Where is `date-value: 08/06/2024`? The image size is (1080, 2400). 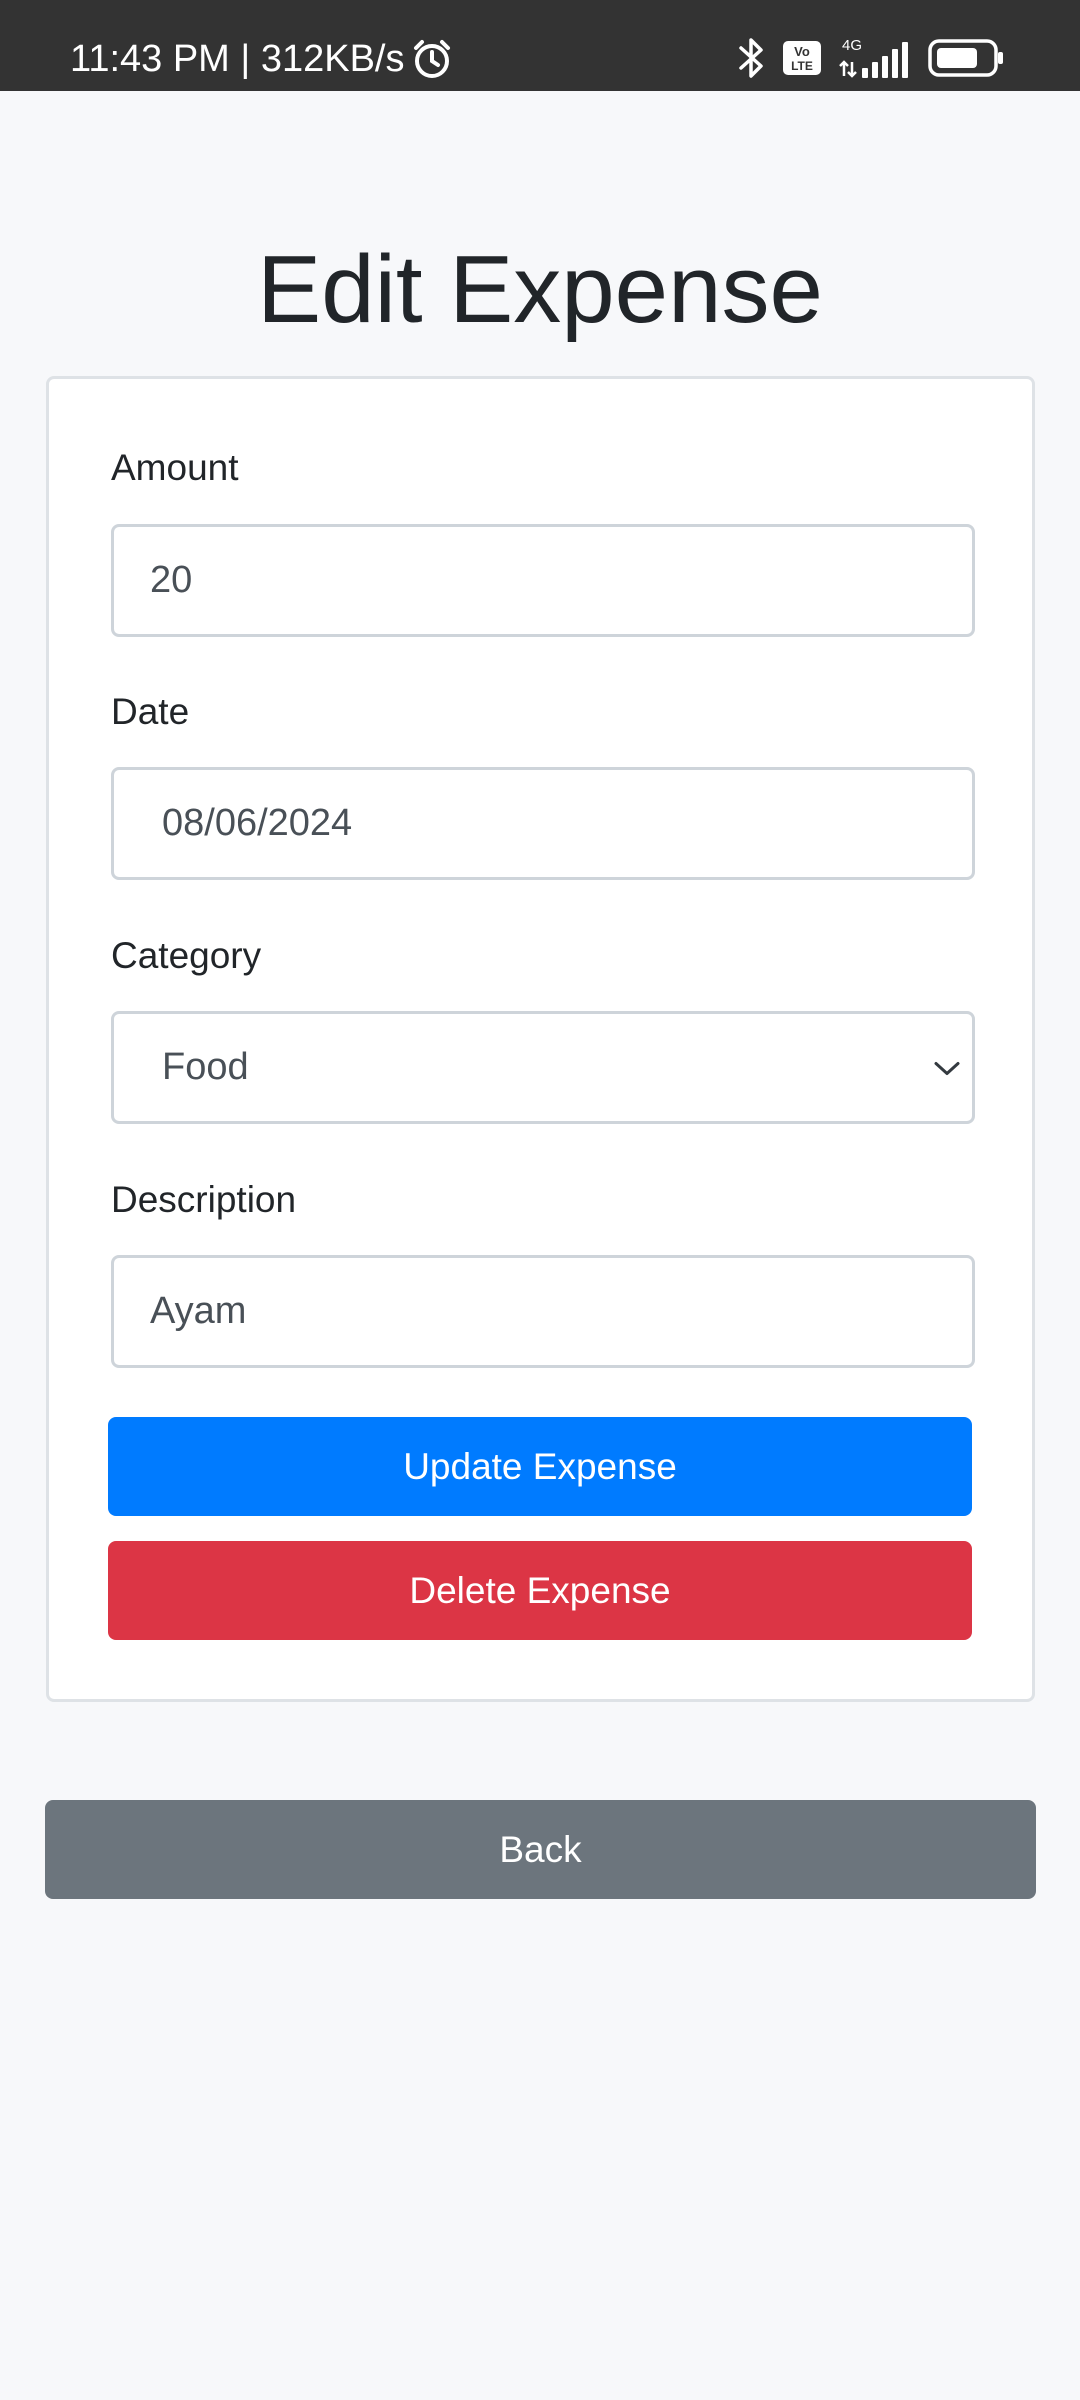
date-value: 08/06/2024 is located at coordinates (257, 823).